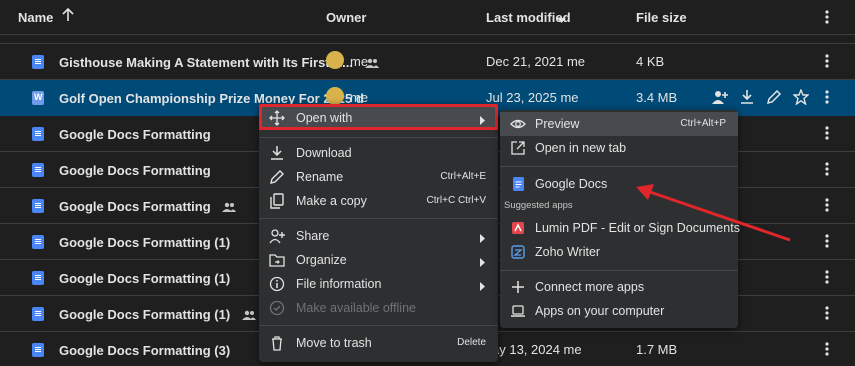 This screenshot has width=855, height=366. What do you see at coordinates (277, 284) in the screenshot?
I see `info-icon` at bounding box center [277, 284].